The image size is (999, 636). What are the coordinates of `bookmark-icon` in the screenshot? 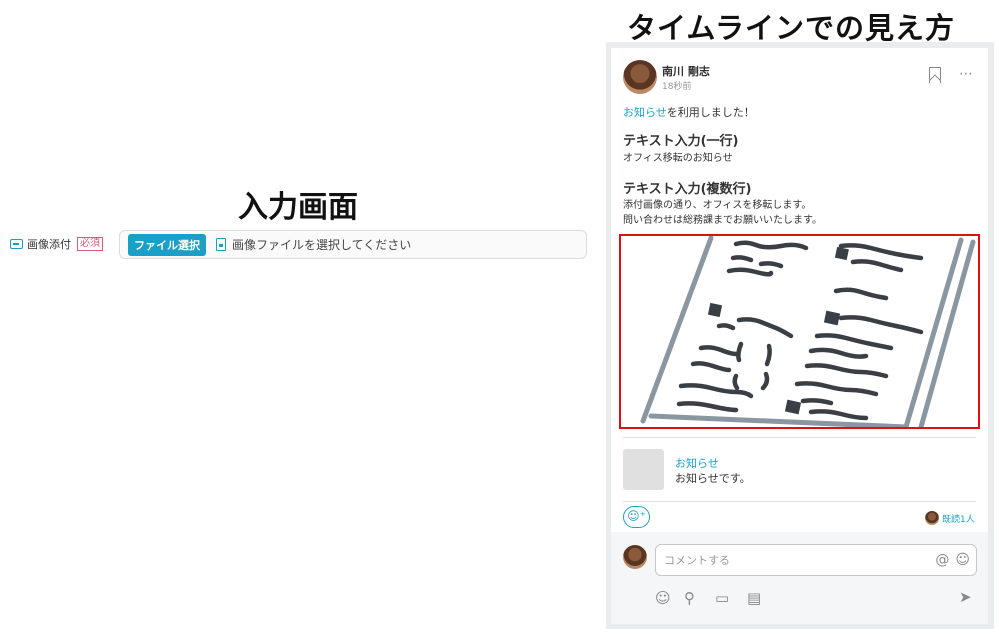 It's located at (935, 75).